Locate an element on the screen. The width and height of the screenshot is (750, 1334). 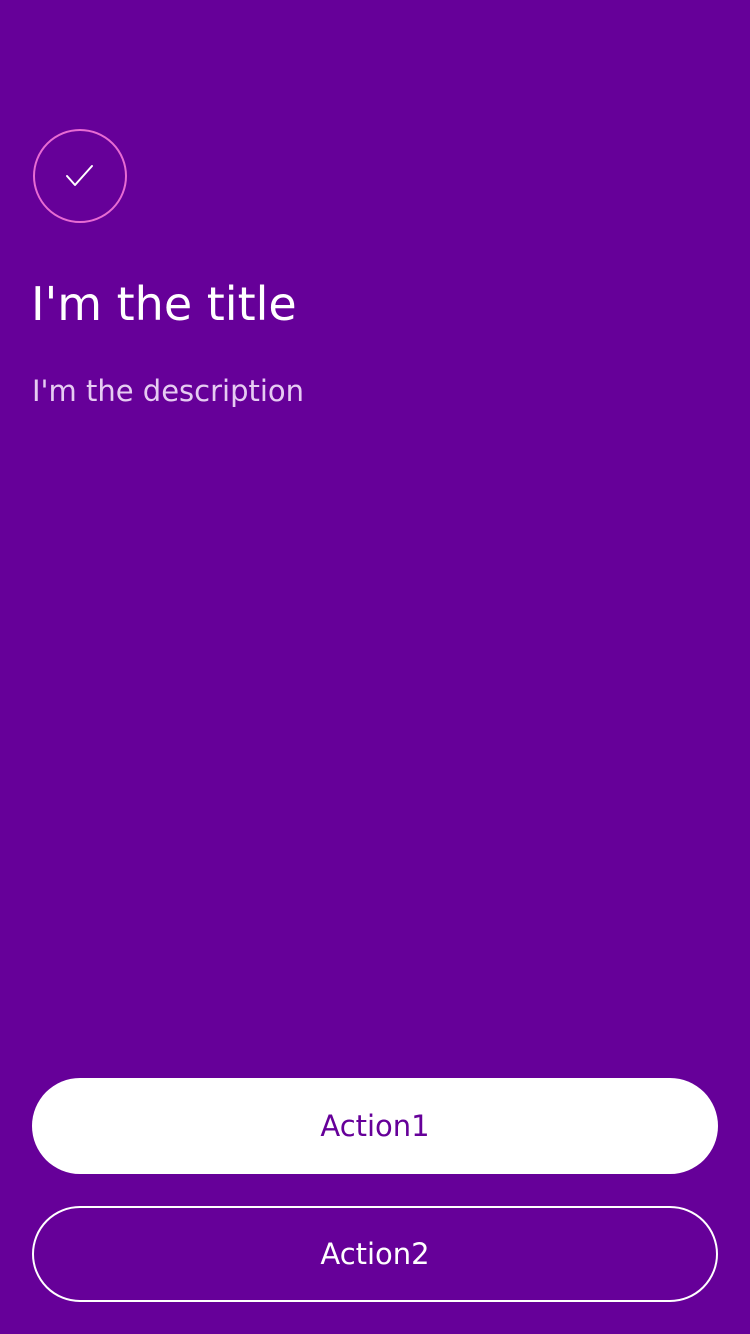
page-title: I'm the title is located at coordinates (164, 304).